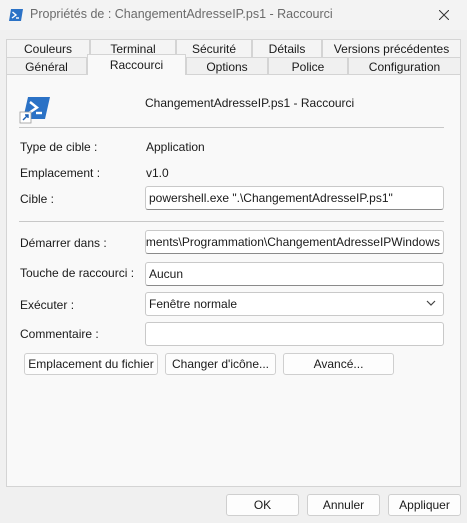  Describe the element at coordinates (166, 274) in the screenshot. I see `shortcut-key-input-value: Aucun` at that location.